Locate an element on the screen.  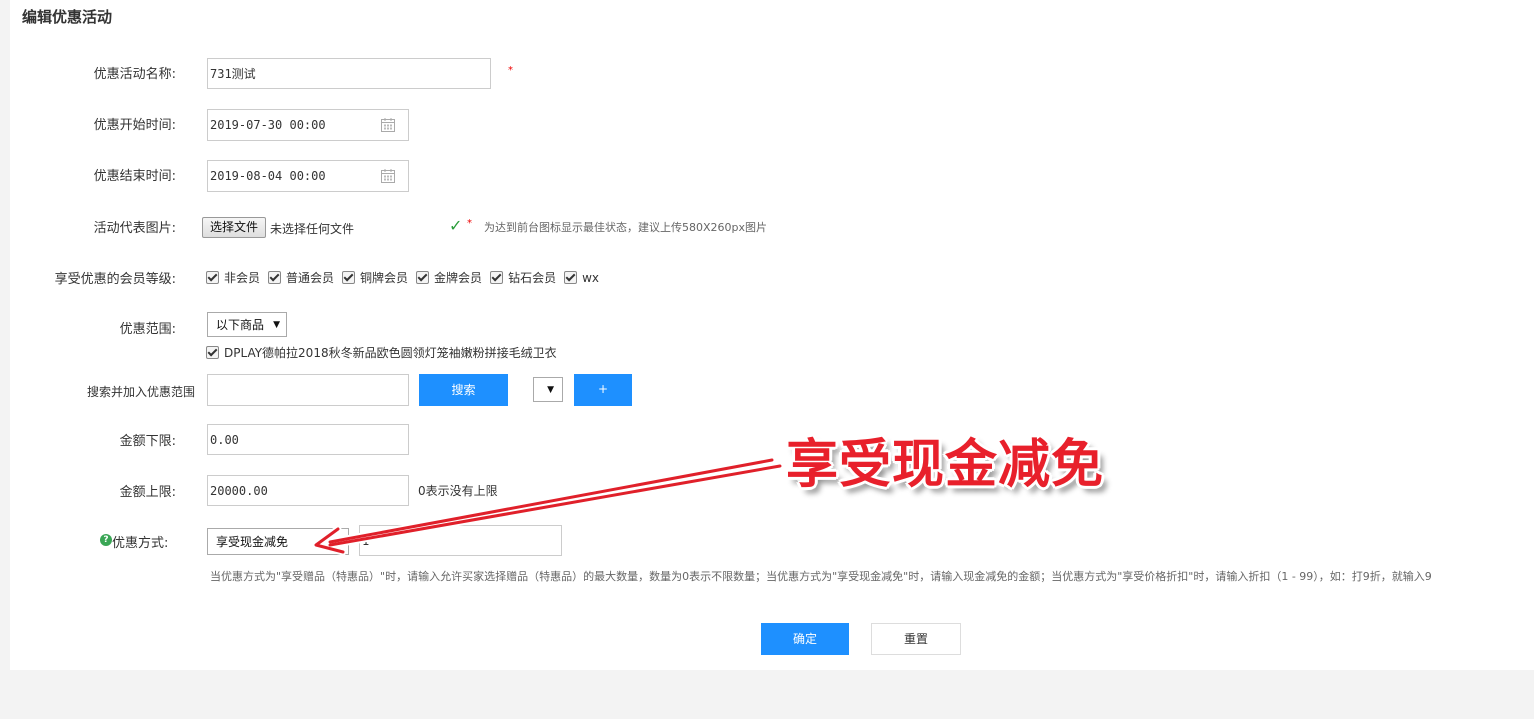
annotation-arrow is located at coordinates (548, 506).